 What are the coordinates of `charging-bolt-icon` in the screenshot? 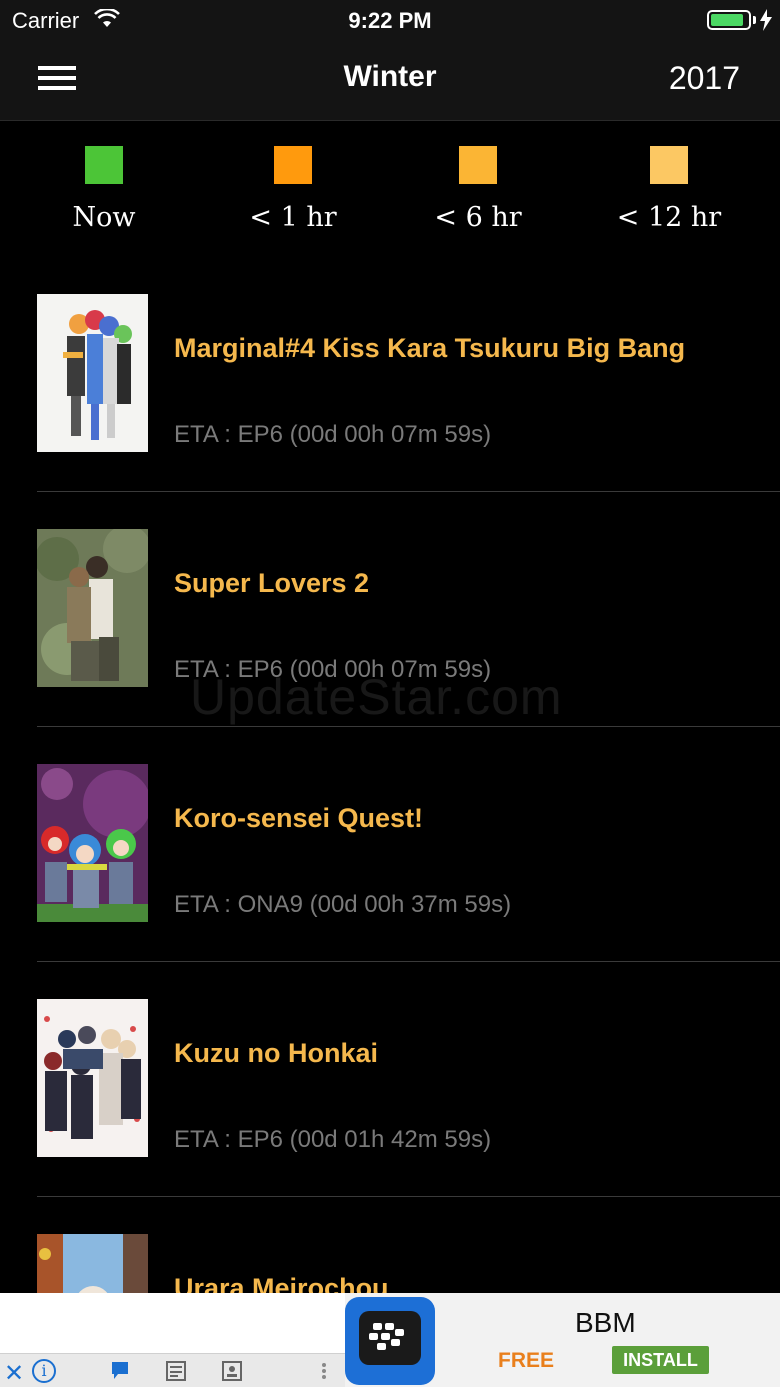 It's located at (766, 20).